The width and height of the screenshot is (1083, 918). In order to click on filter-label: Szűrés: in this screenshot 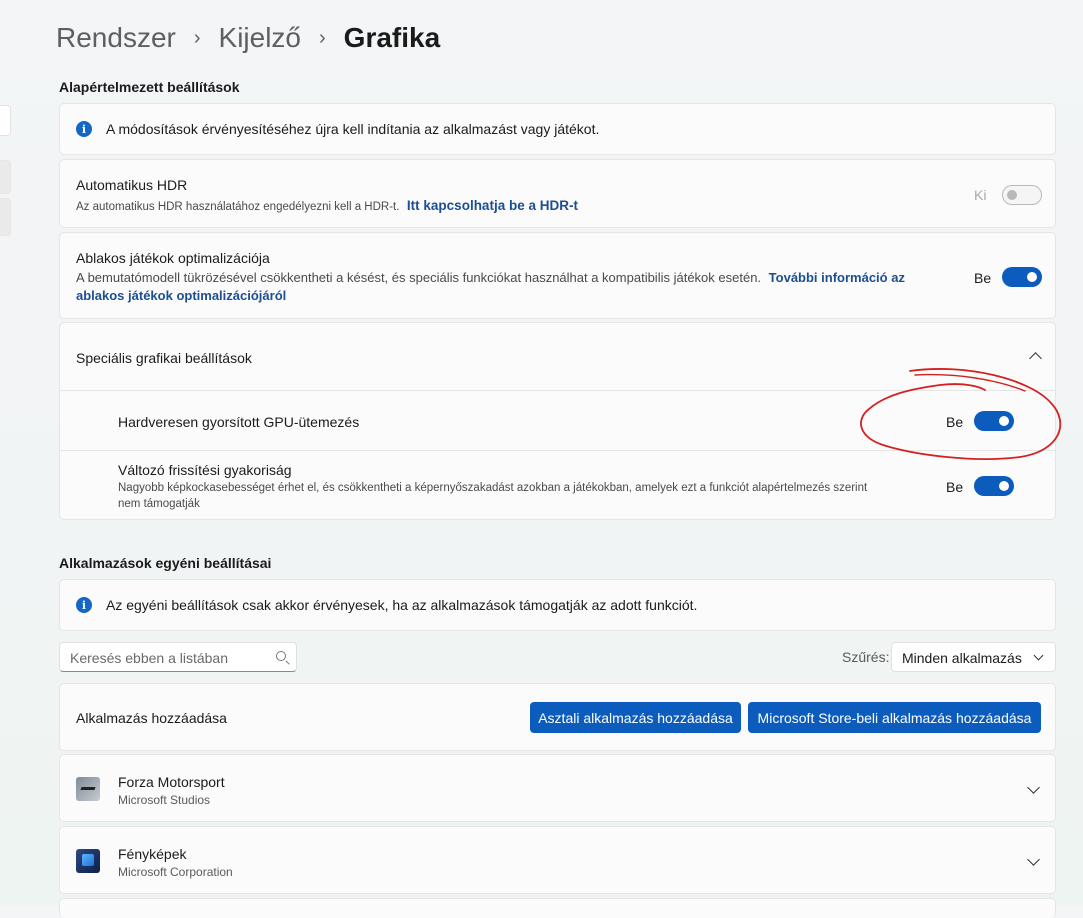, I will do `click(866, 657)`.